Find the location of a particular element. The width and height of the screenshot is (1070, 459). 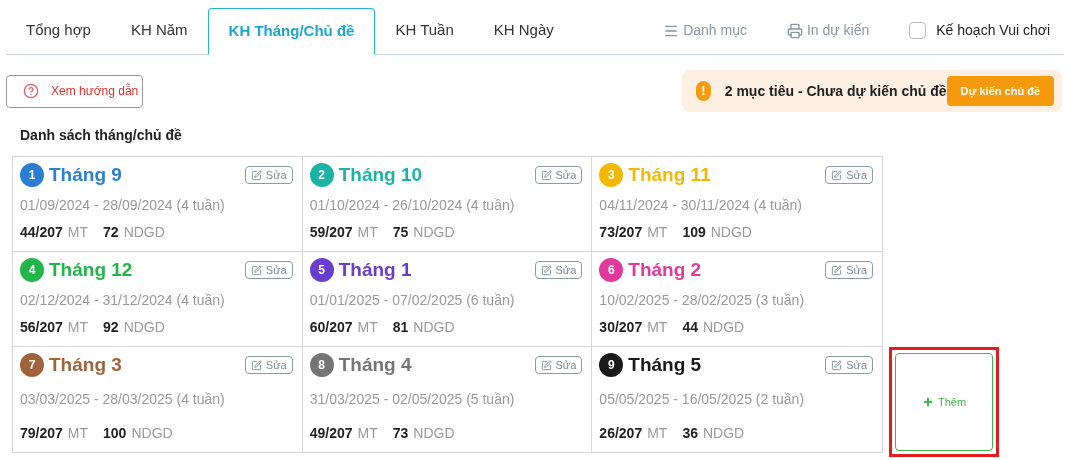

number-badge: 8 is located at coordinates (321, 365).